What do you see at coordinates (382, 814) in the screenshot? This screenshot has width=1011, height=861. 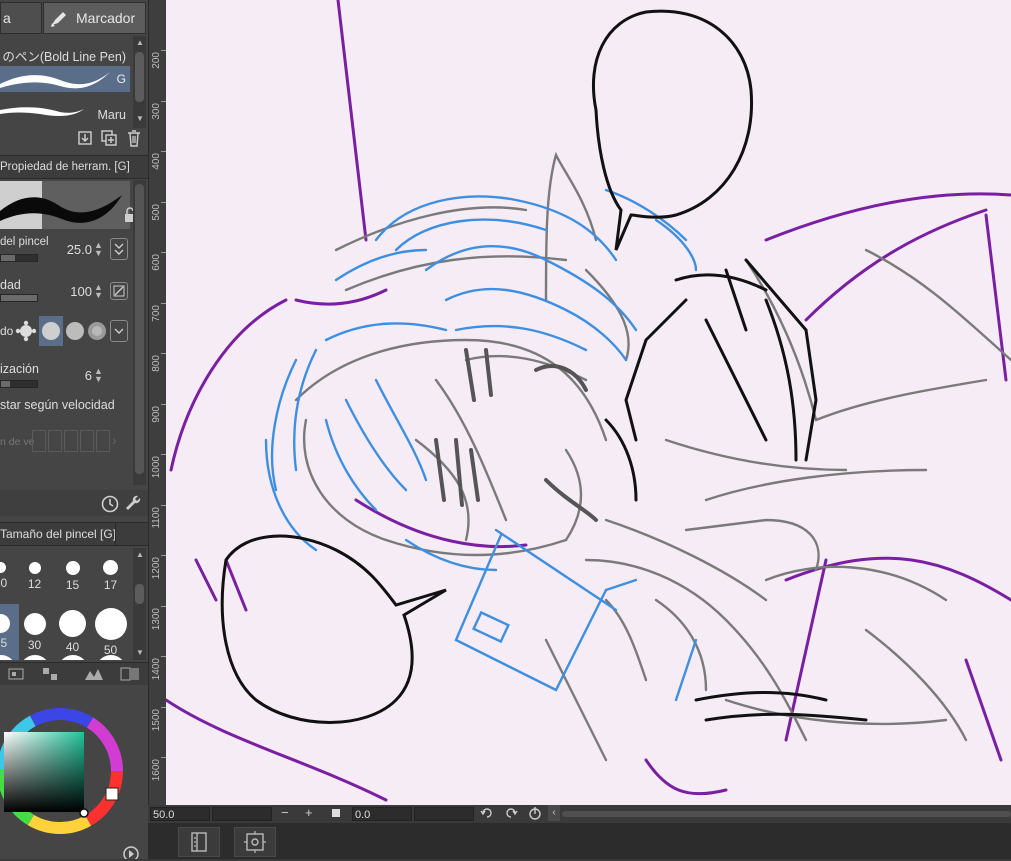 I see `rotation-field: 0.0` at bounding box center [382, 814].